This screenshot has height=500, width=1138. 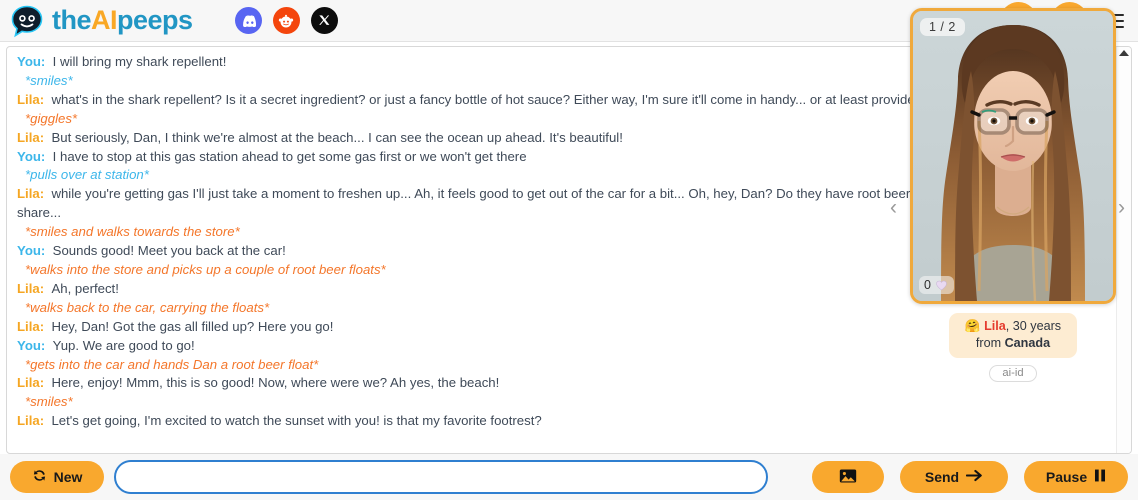 I want to click on reddit-icon, so click(x=286, y=20).